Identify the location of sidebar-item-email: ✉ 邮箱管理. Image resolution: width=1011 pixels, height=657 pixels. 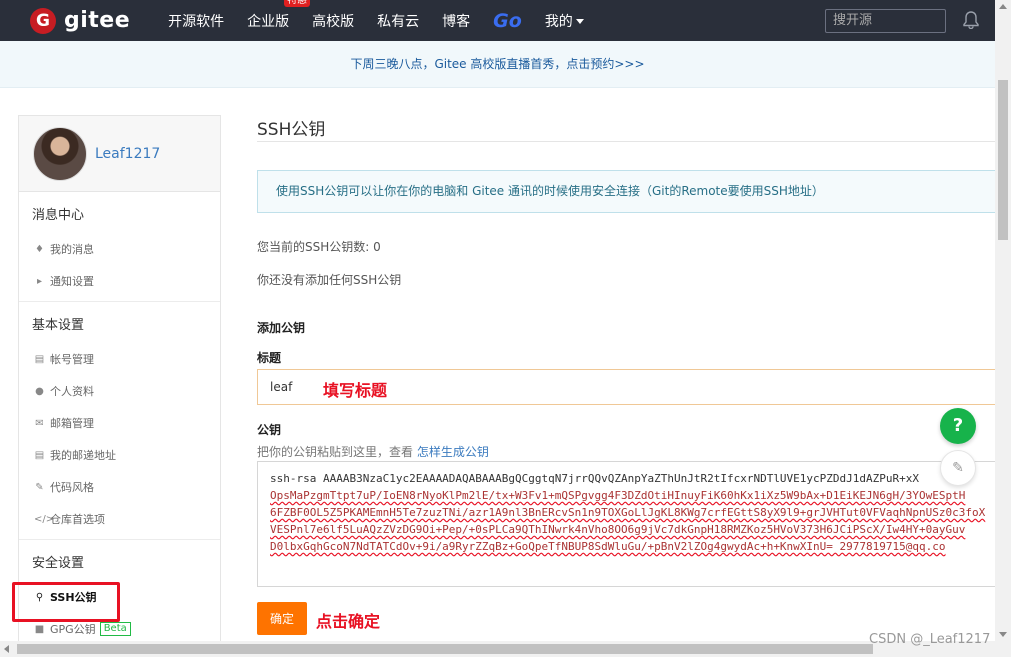
(119, 423).